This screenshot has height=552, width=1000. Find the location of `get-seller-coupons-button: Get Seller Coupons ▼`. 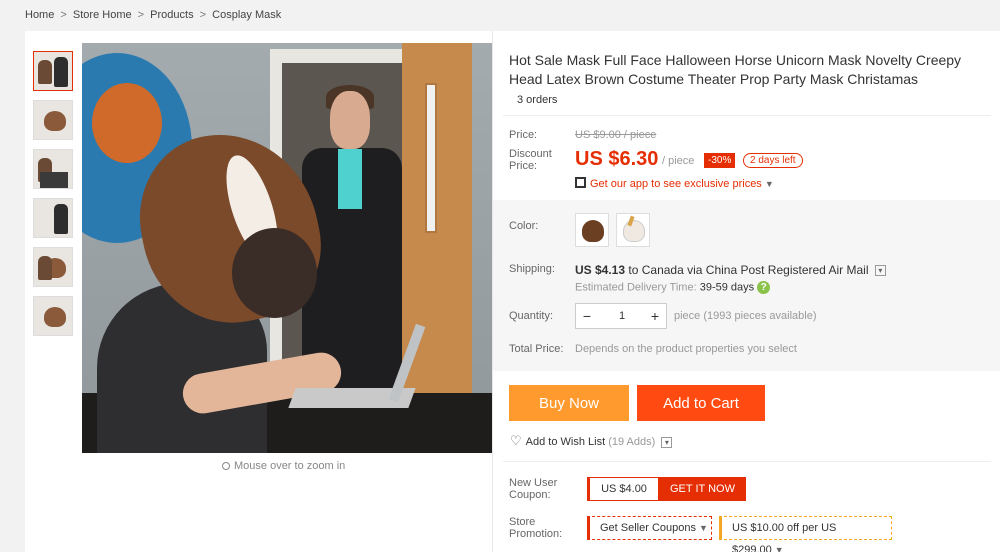

get-seller-coupons-button: Get Seller Coupons ▼ is located at coordinates (649, 528).